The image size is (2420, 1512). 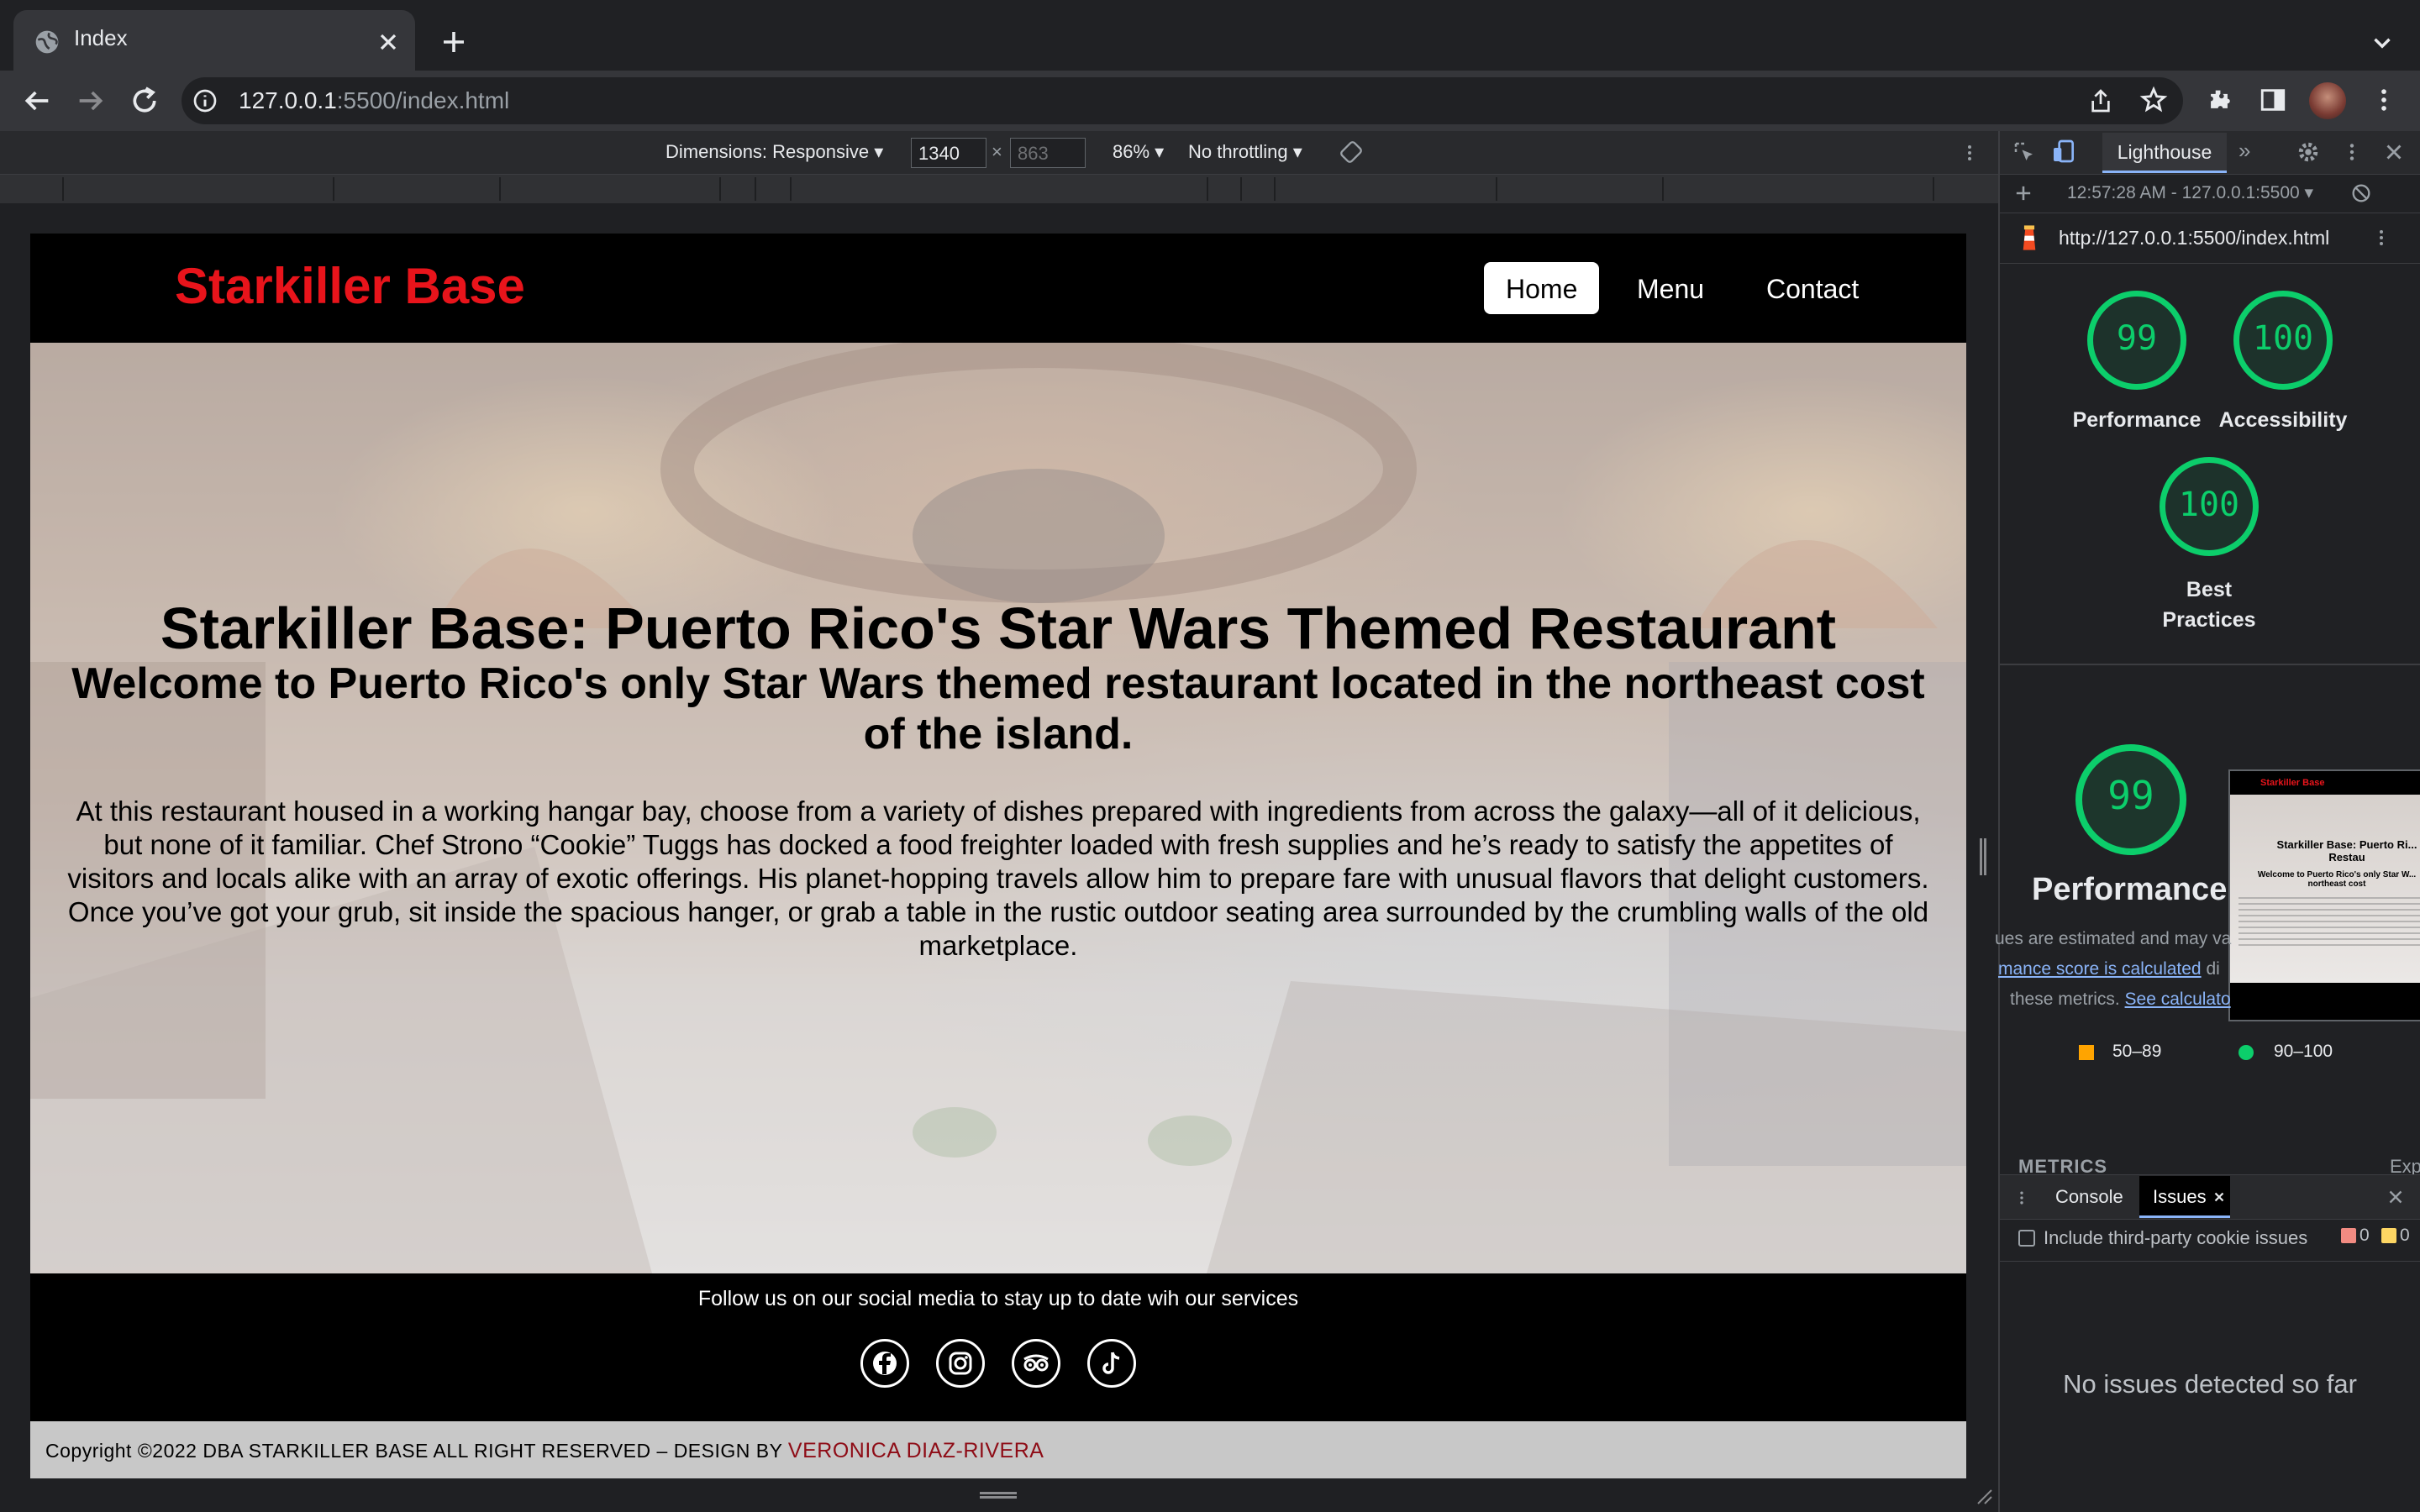 What do you see at coordinates (1542, 288) in the screenshot?
I see `nav-home: Home` at bounding box center [1542, 288].